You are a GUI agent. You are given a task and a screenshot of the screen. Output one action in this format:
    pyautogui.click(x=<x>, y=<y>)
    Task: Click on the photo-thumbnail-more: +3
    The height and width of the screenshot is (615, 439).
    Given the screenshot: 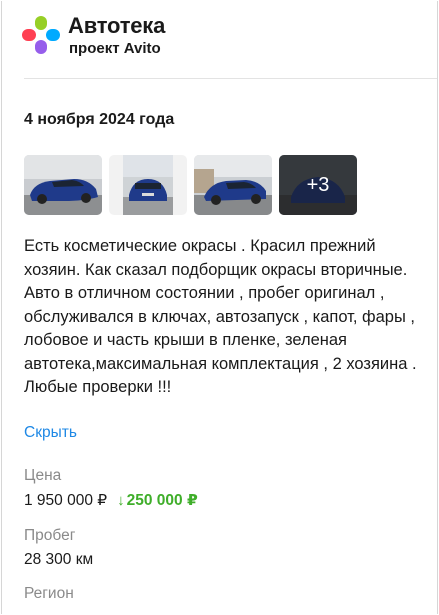 What is the action you would take?
    pyautogui.click(x=318, y=185)
    